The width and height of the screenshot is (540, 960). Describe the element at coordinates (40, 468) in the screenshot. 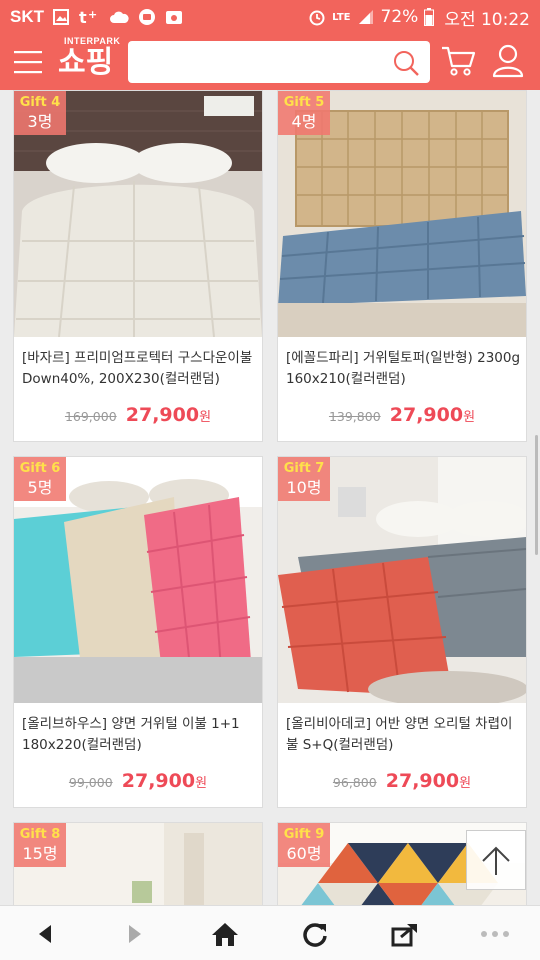

I see `gift-label: Gift 6` at that location.